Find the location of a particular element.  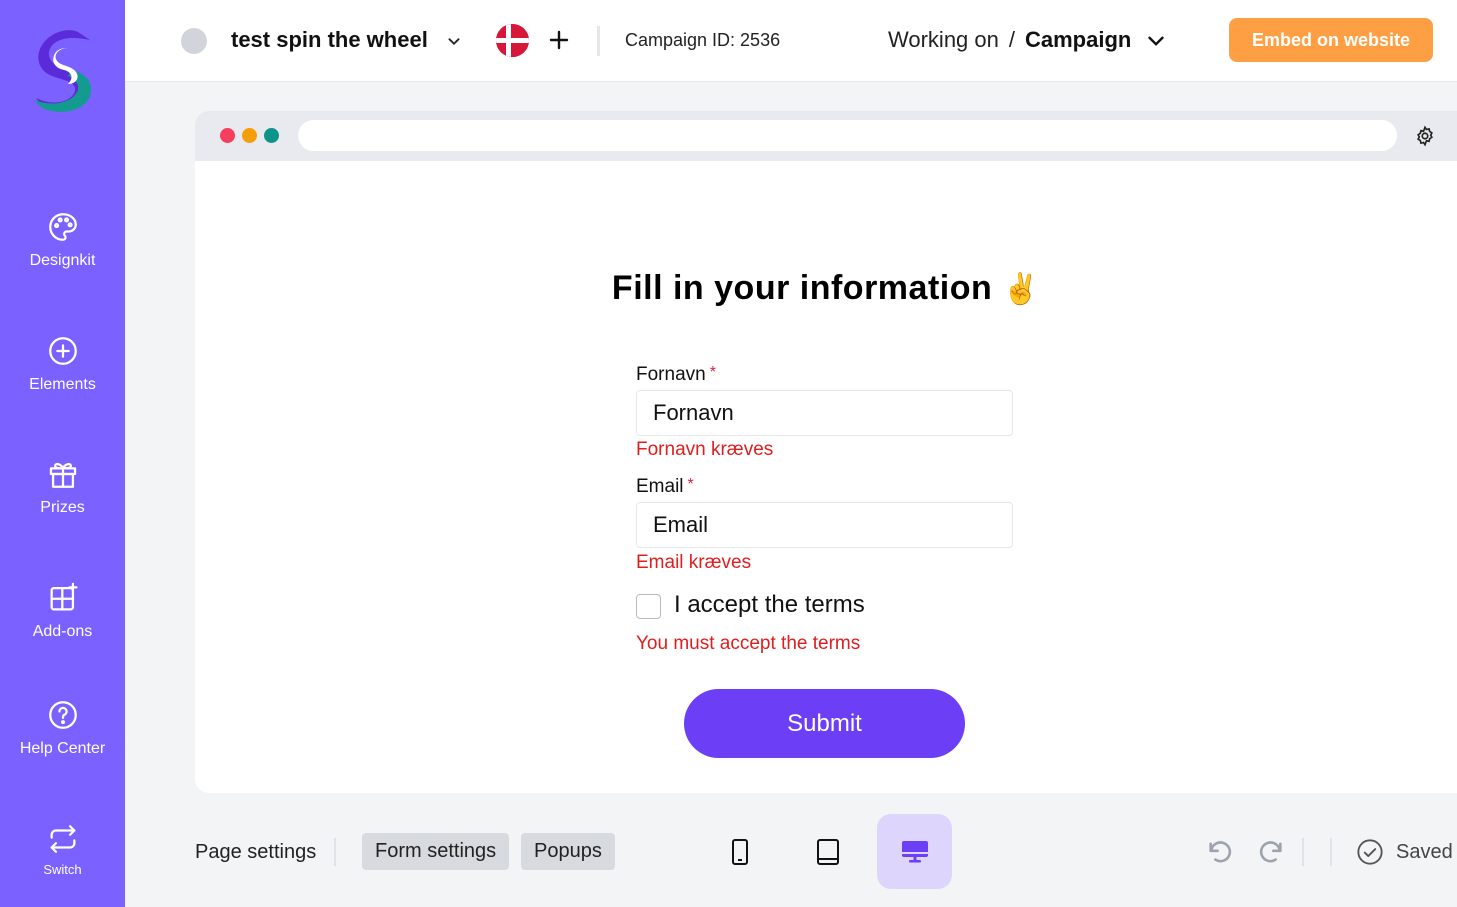

window-dot-yellow is located at coordinates (249, 135).